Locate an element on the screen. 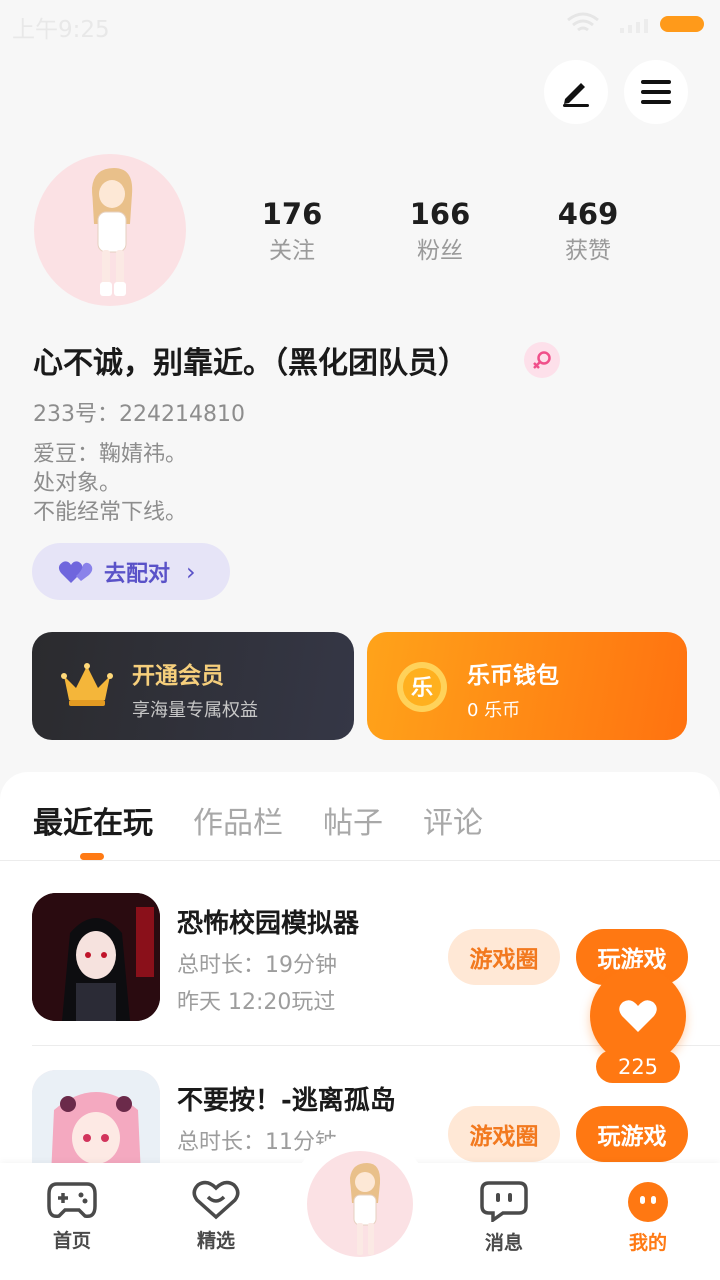 The height and width of the screenshot is (1280, 720). edit-profile-button is located at coordinates (576, 92).